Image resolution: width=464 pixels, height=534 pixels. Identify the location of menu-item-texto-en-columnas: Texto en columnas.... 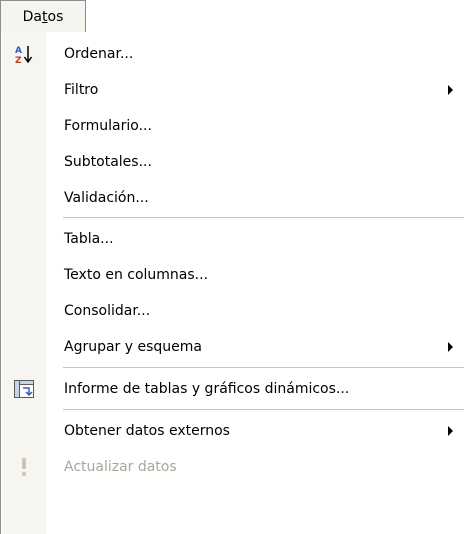
(233, 275).